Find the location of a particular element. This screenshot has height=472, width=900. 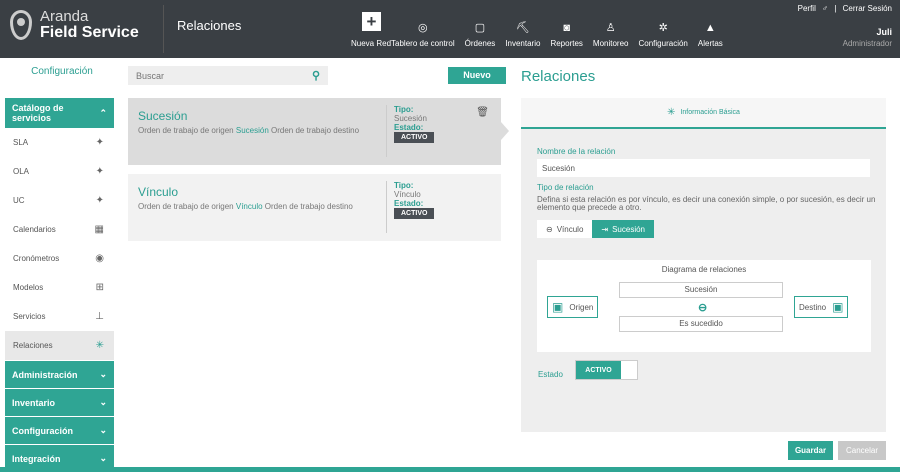

search-icon: ⚲ is located at coordinates (316, 75).